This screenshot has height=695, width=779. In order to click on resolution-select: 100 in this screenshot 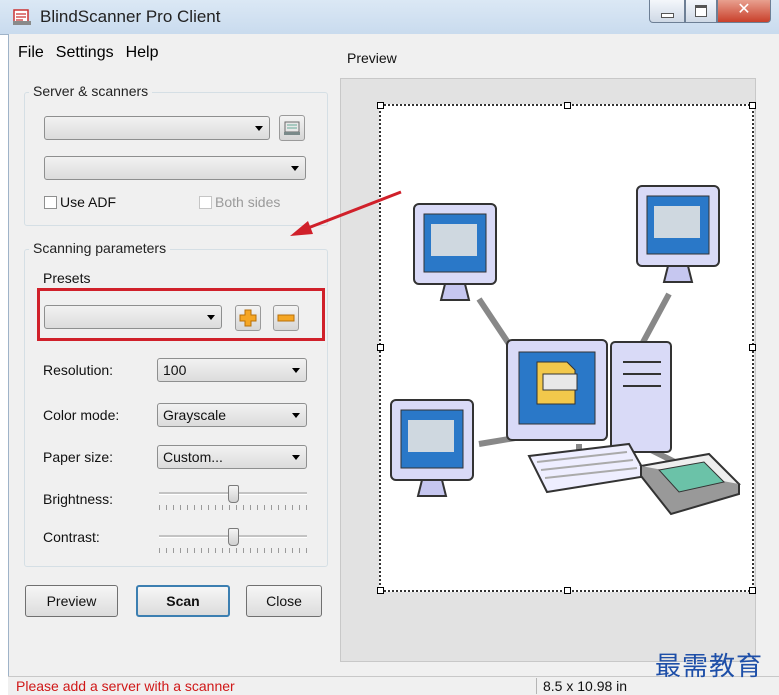, I will do `click(232, 370)`.